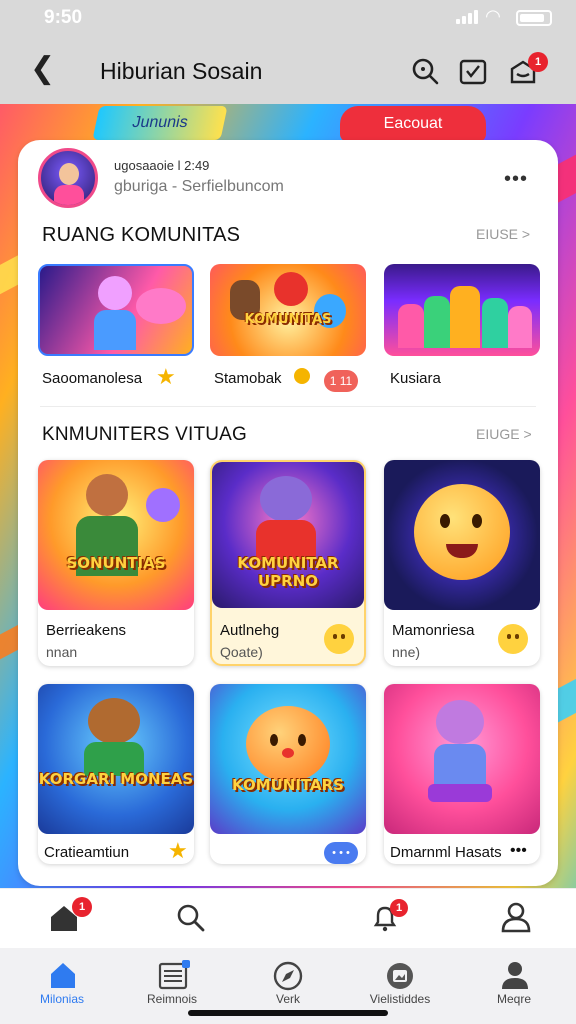 The image size is (576, 1024). What do you see at coordinates (250, 630) in the screenshot?
I see `card-title: Autlnehg` at bounding box center [250, 630].